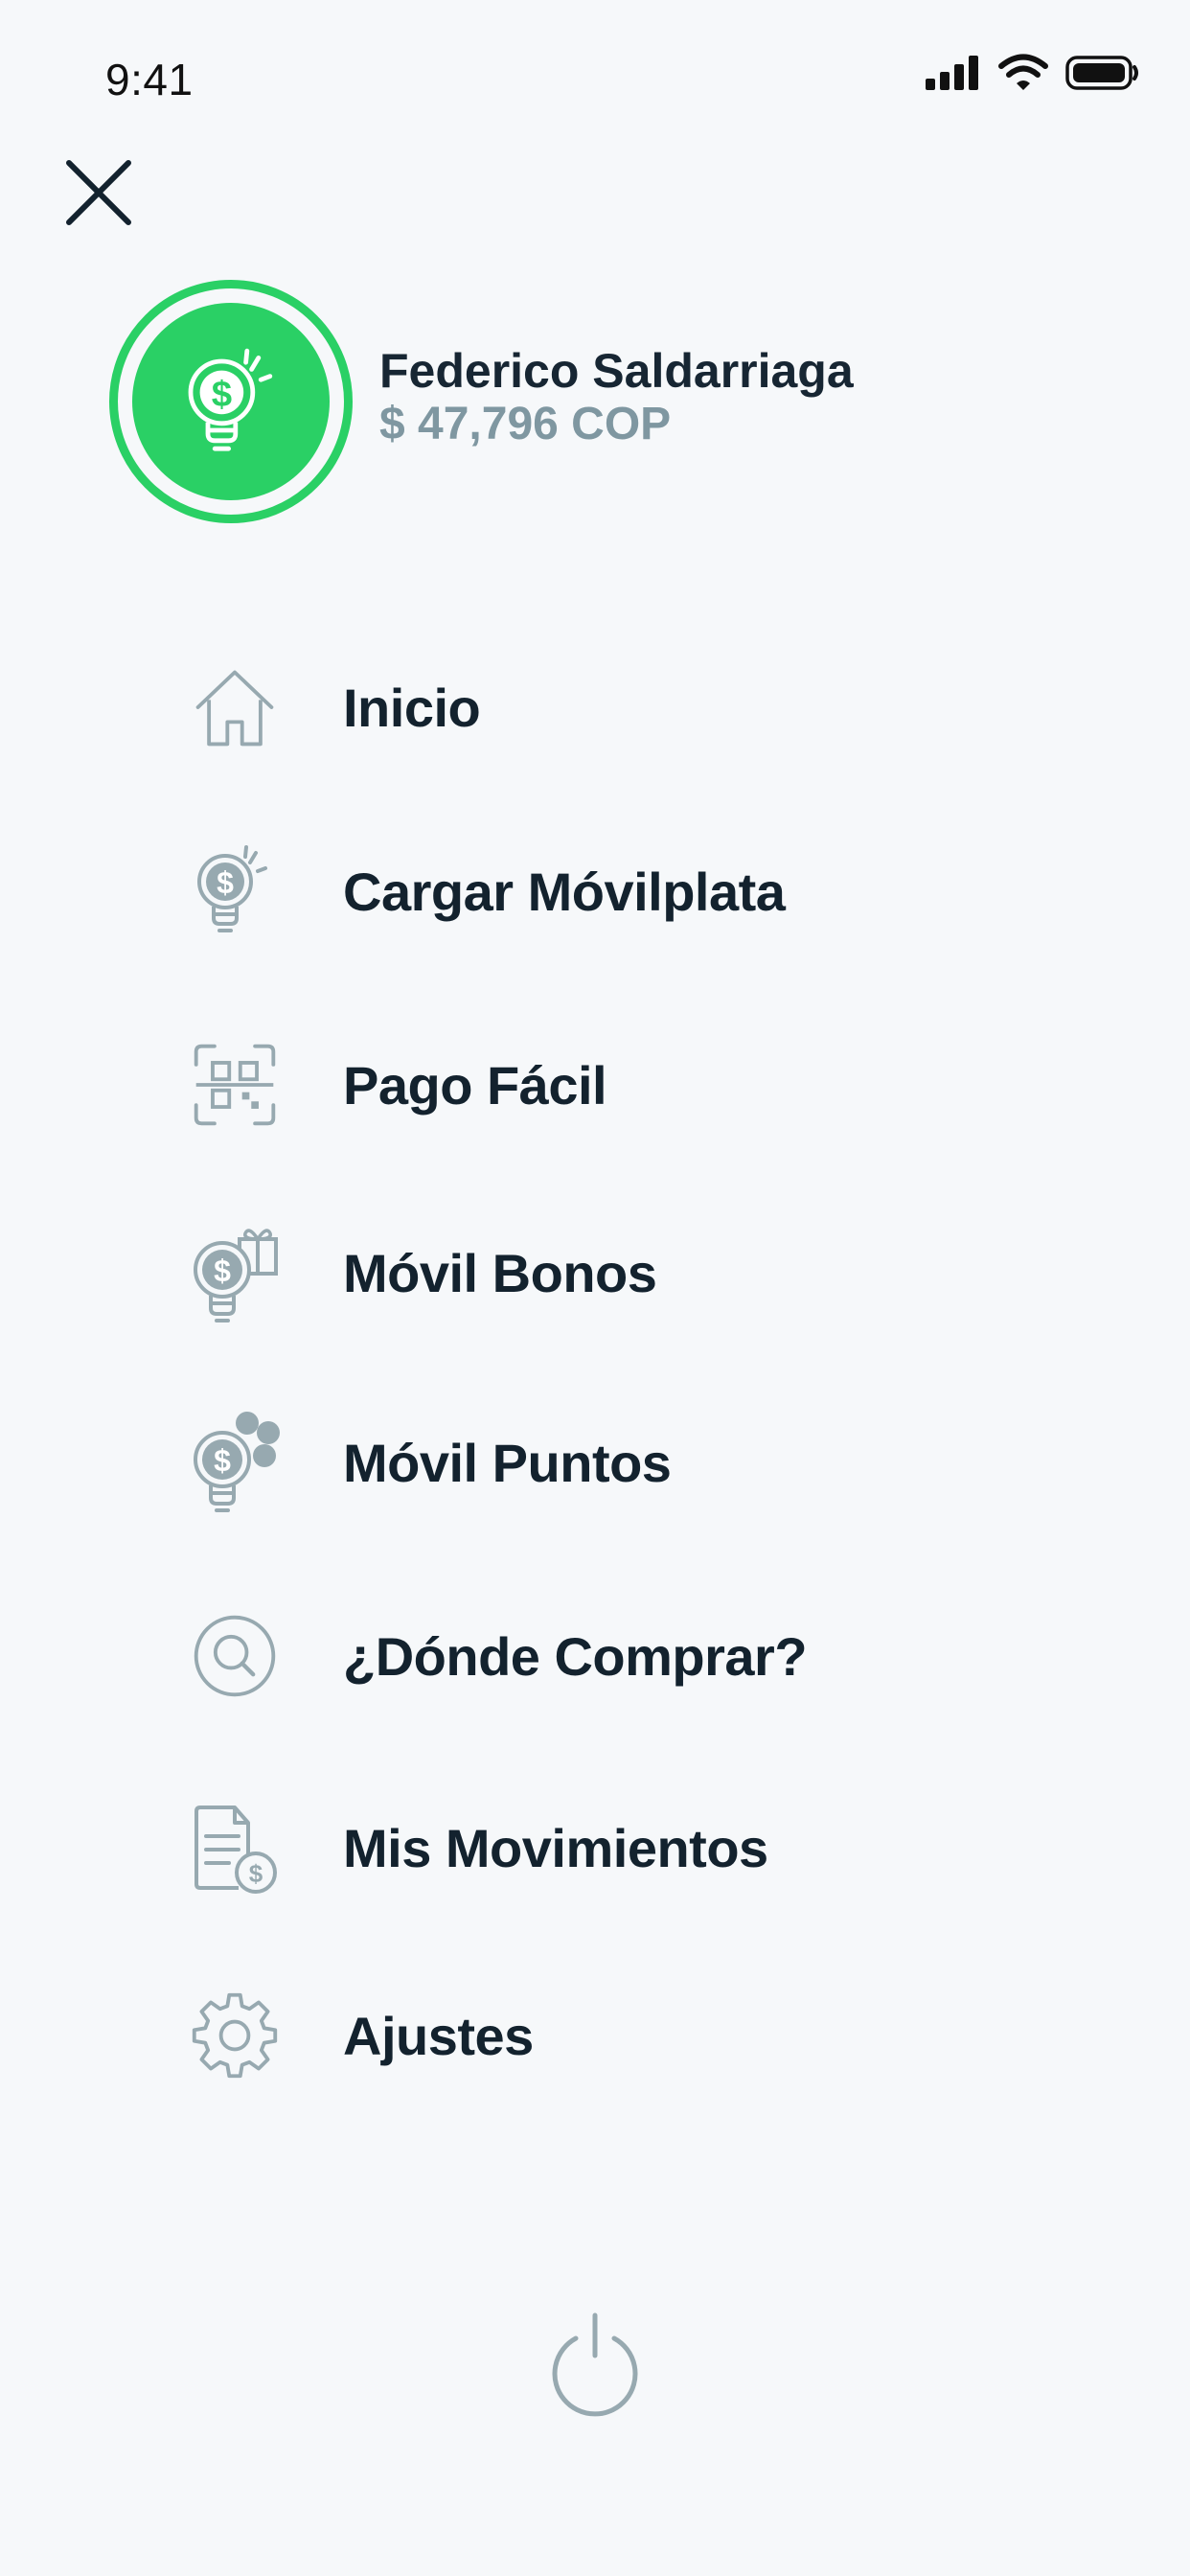 This screenshot has width=1190, height=2576. I want to click on menu-item-movil-puntos: $ Móvil Puntos, so click(613, 1462).